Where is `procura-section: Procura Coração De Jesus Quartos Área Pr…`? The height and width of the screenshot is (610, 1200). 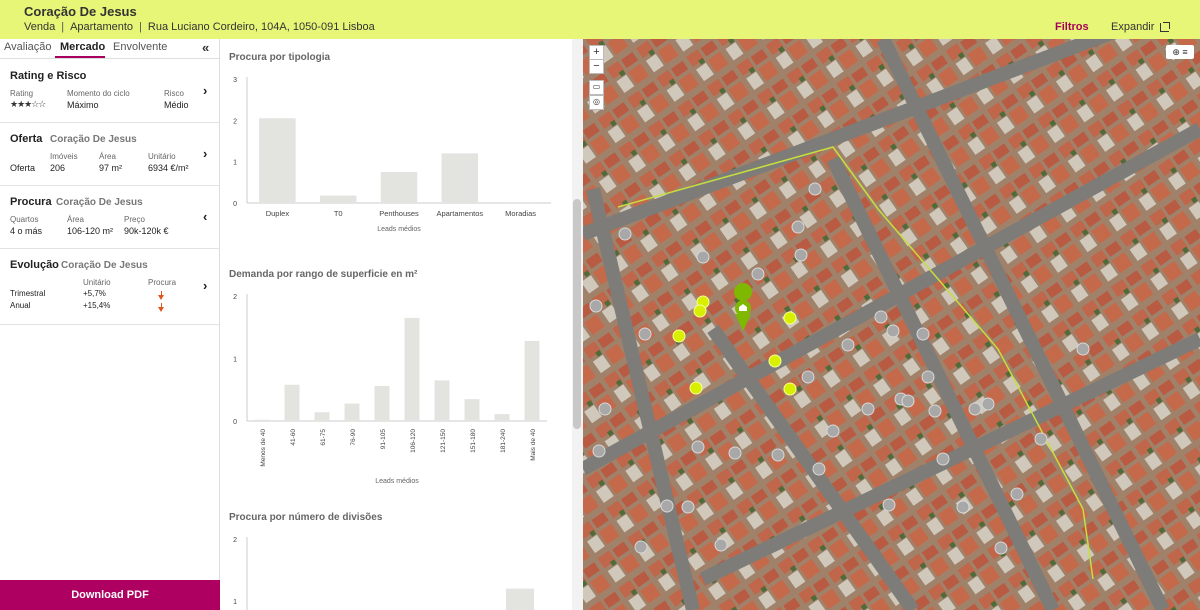 procura-section: Procura Coração De Jesus Quartos Área Pr… is located at coordinates (110, 217).